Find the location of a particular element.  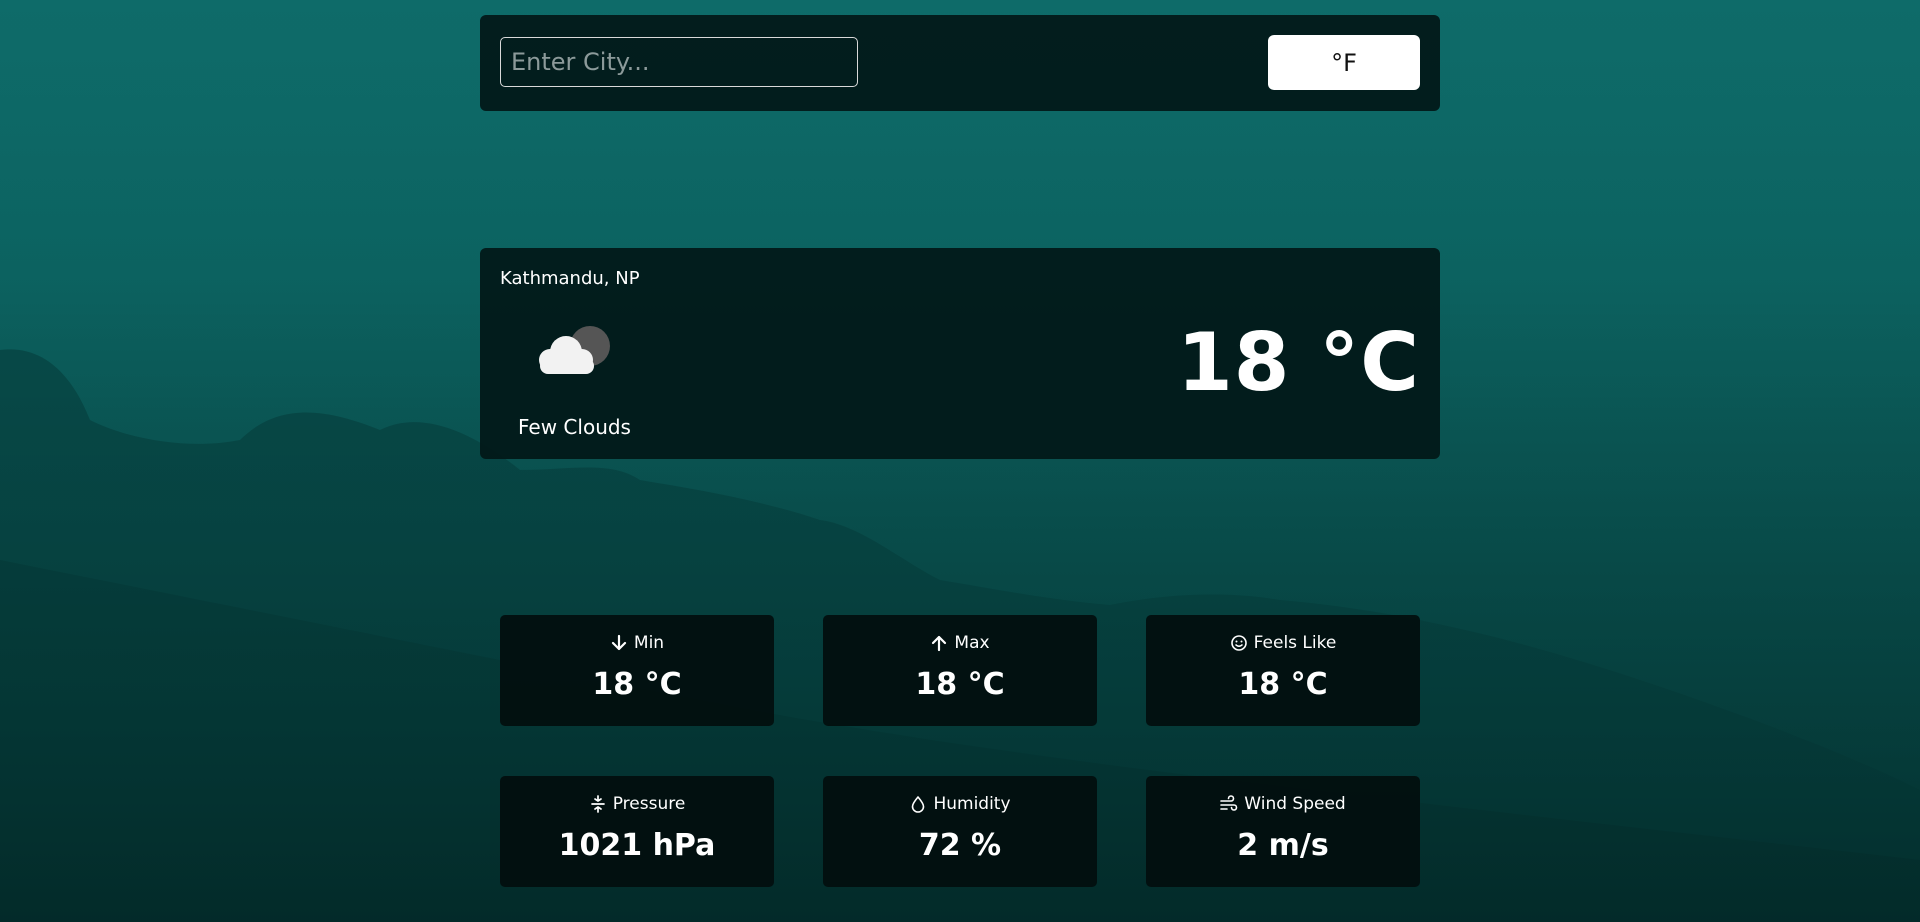

stat-value-max: 18 °C is located at coordinates (960, 684).